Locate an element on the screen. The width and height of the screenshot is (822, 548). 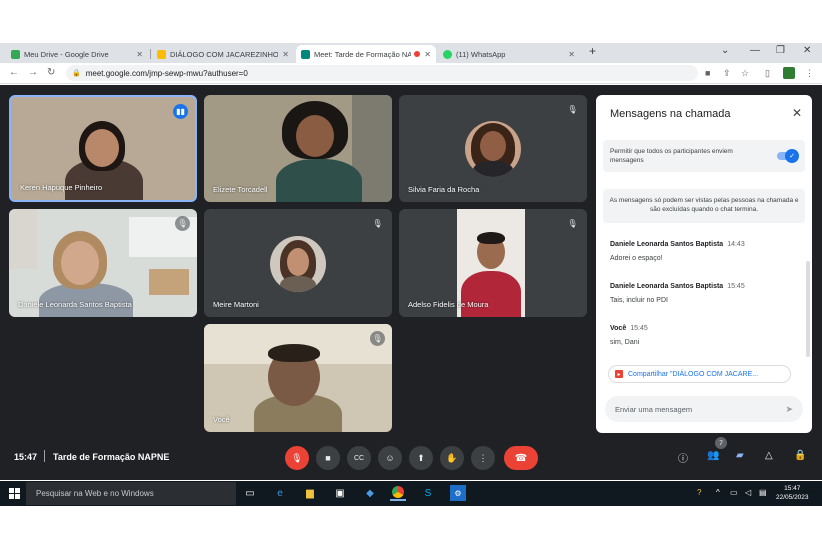
message-sender: Daniele Leonarda Santos Baptista is located at coordinates (667, 244).